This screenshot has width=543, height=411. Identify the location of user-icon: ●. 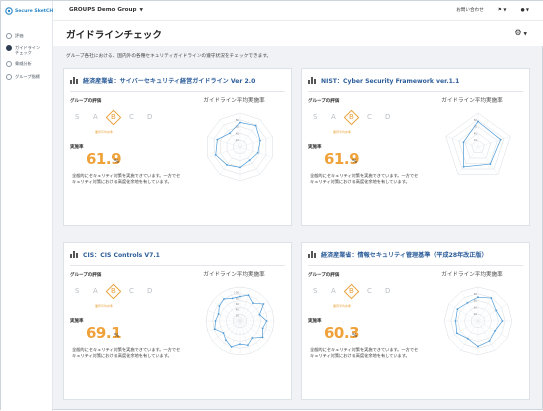
(522, 10).